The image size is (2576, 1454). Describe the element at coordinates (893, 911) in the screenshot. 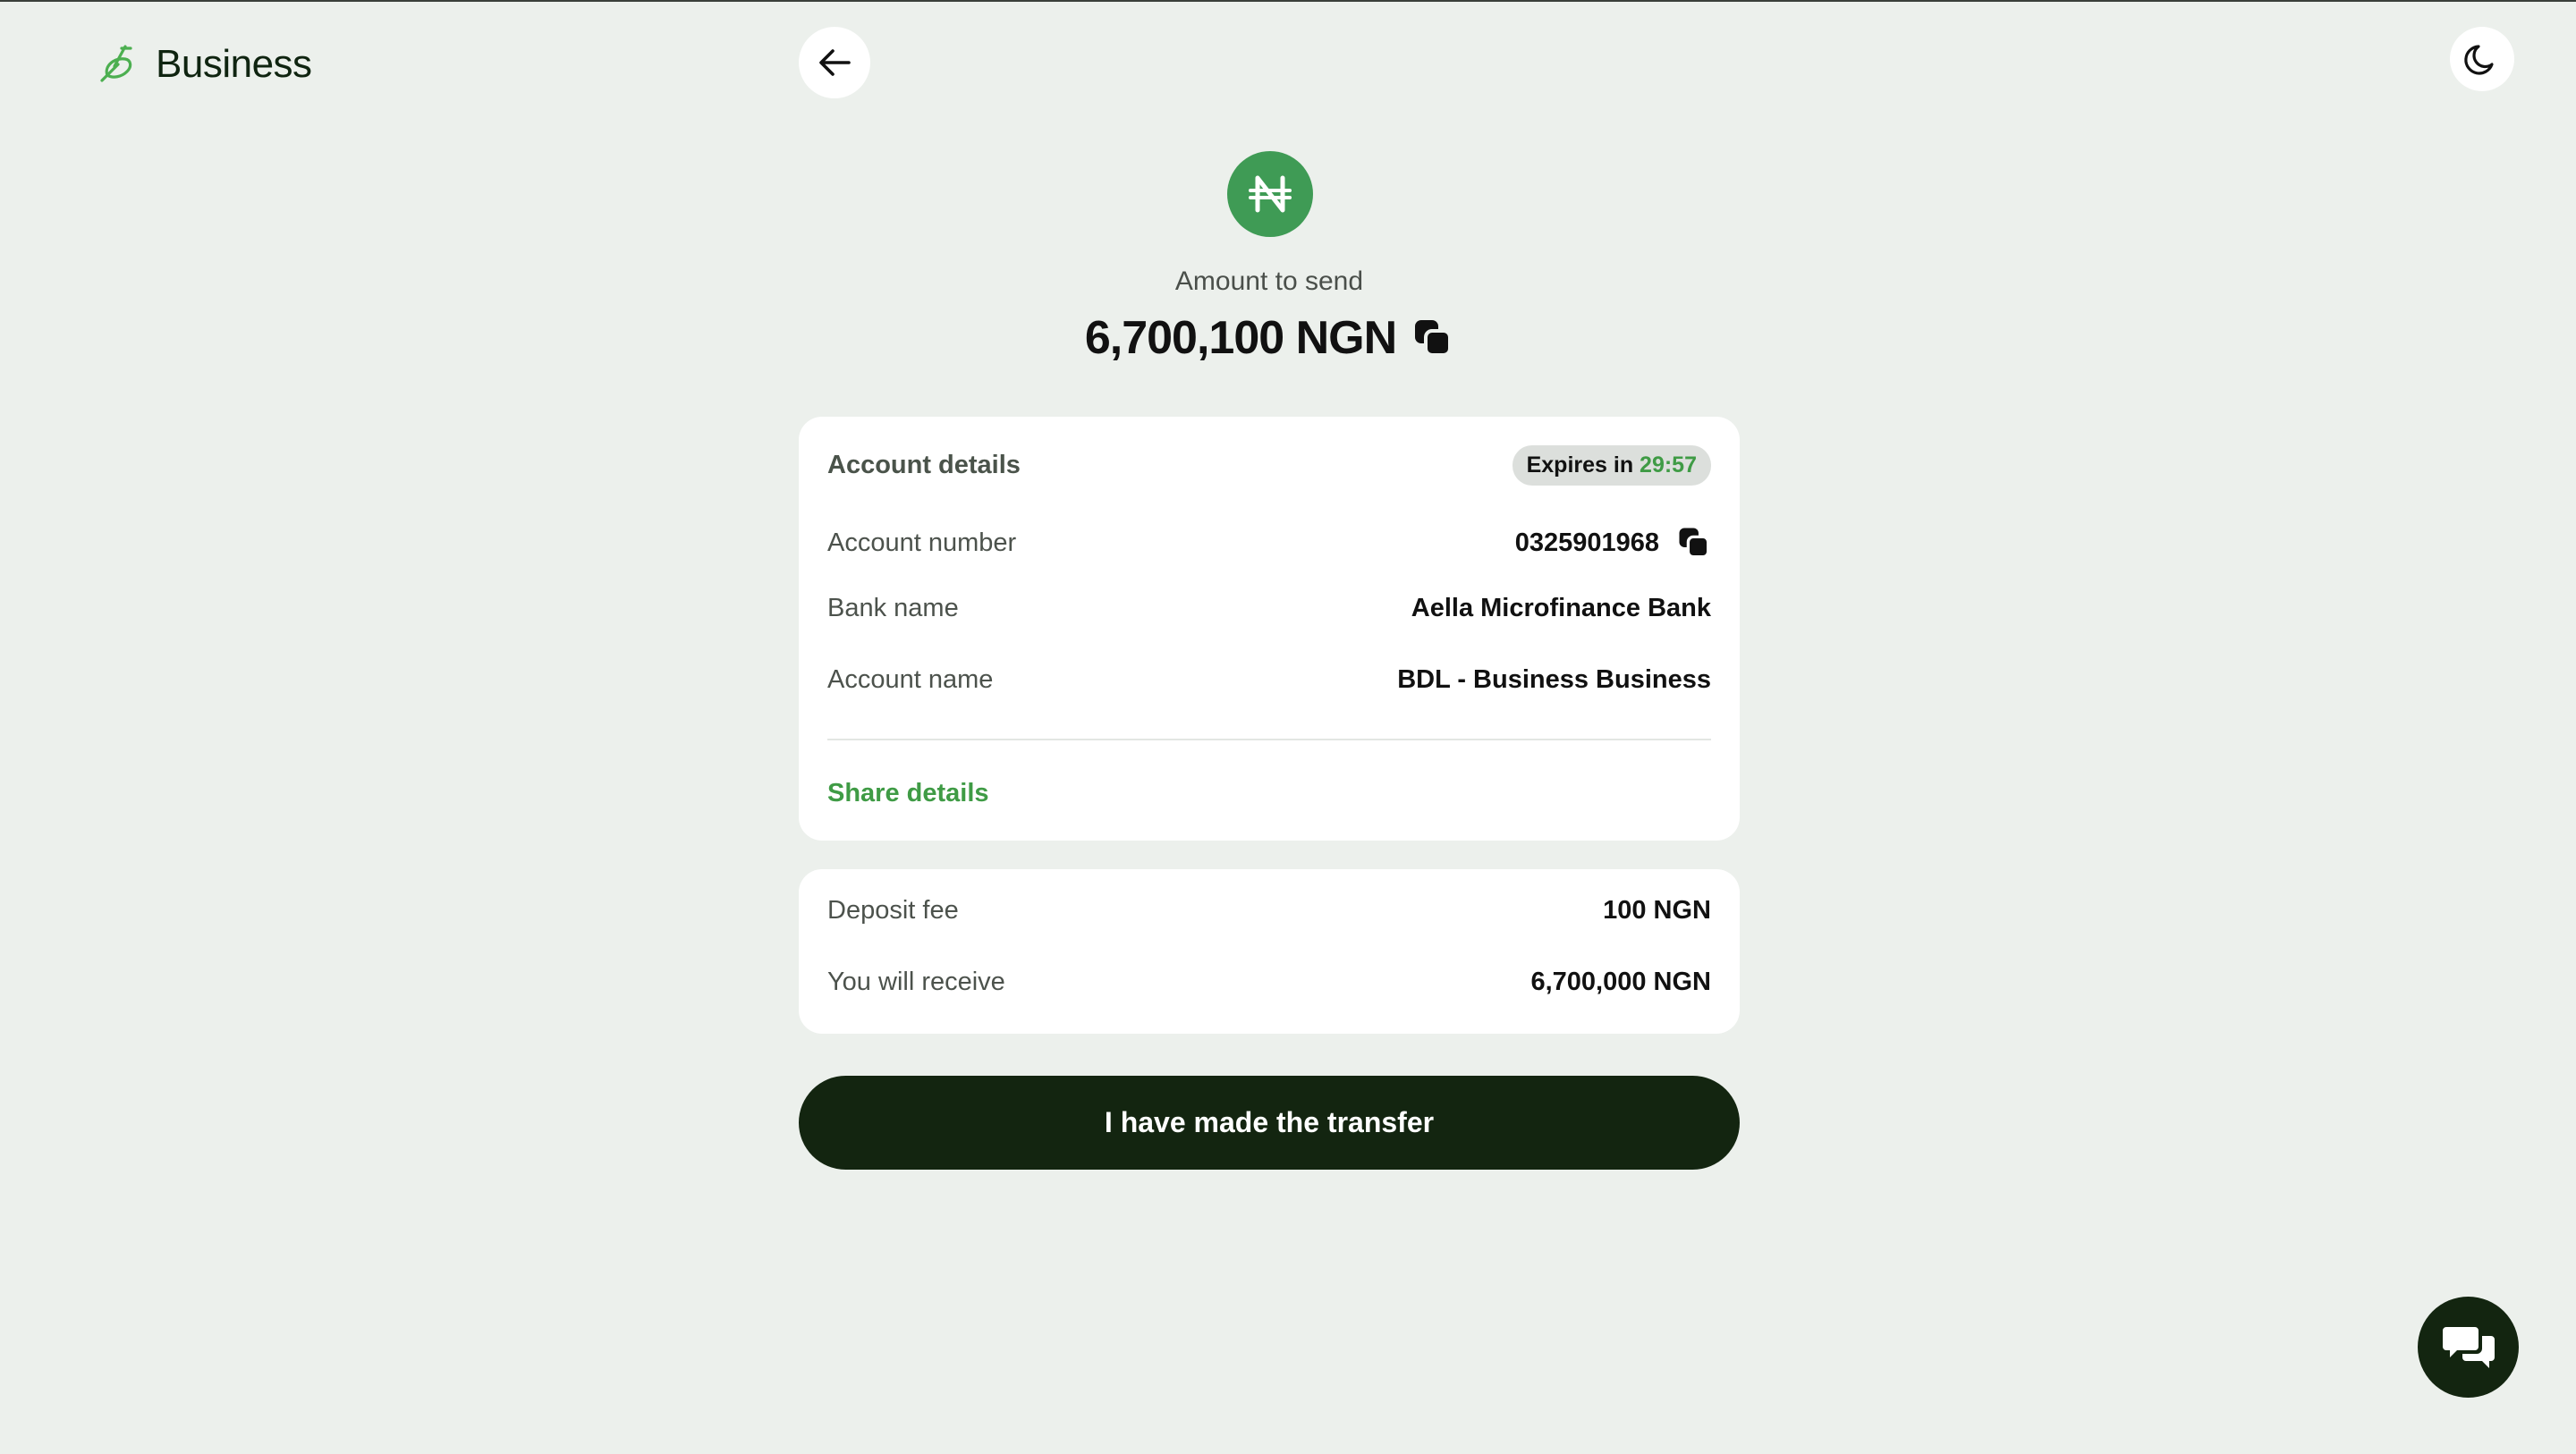

I see `deposit-fee-label: Deposit fee` at that location.